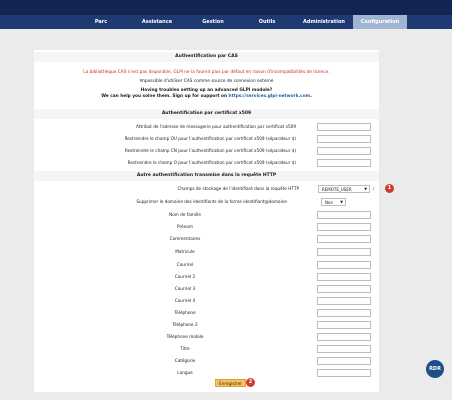 The width and height of the screenshot is (452, 400). What do you see at coordinates (185, 360) in the screenshot?
I see `field-label-categorie: Catégorie` at bounding box center [185, 360].